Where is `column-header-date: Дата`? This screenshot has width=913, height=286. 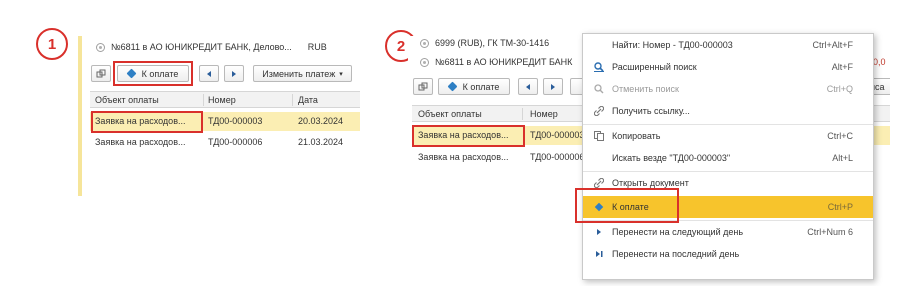
column-header-date: Дата is located at coordinates (308, 100).